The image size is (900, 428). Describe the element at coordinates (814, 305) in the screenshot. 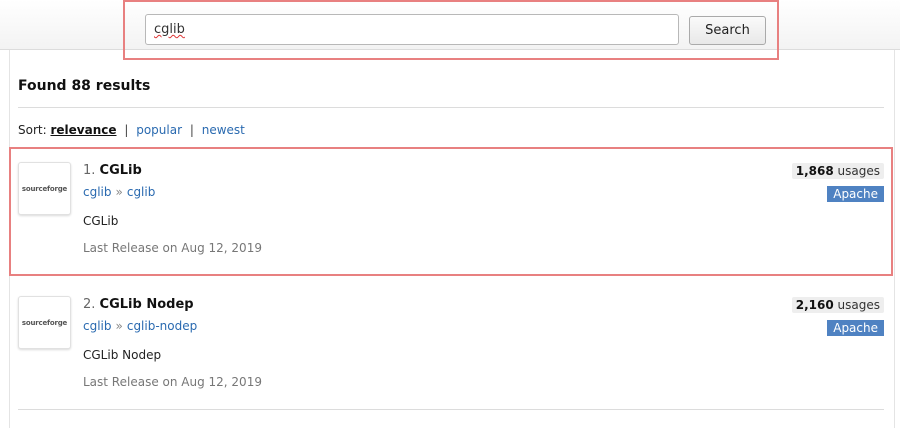

I see `usage-count: 2,160` at that location.